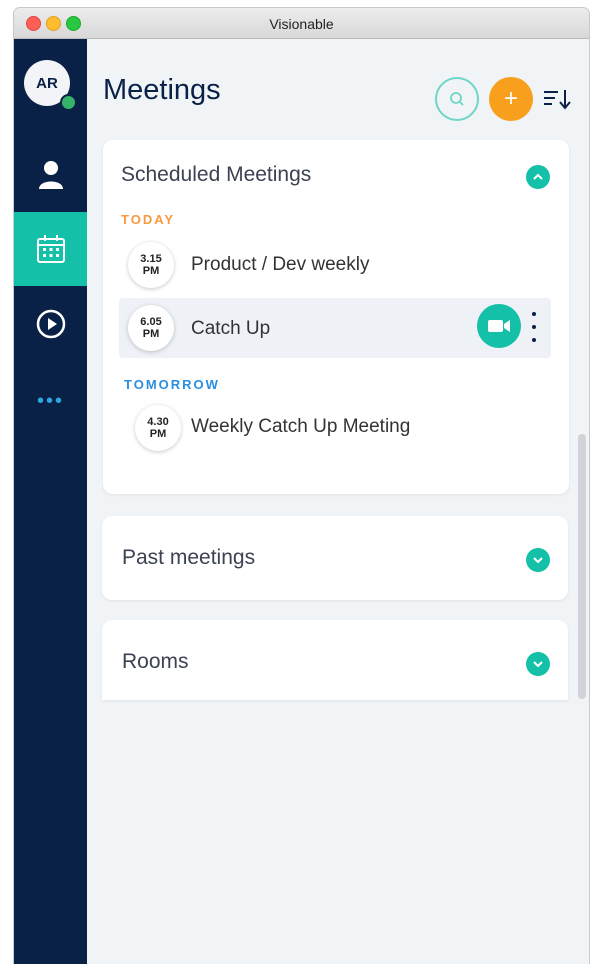 The image size is (597, 964). What do you see at coordinates (216, 174) in the screenshot?
I see `scheduled-meetings-title: Scheduled Meetings` at bounding box center [216, 174].